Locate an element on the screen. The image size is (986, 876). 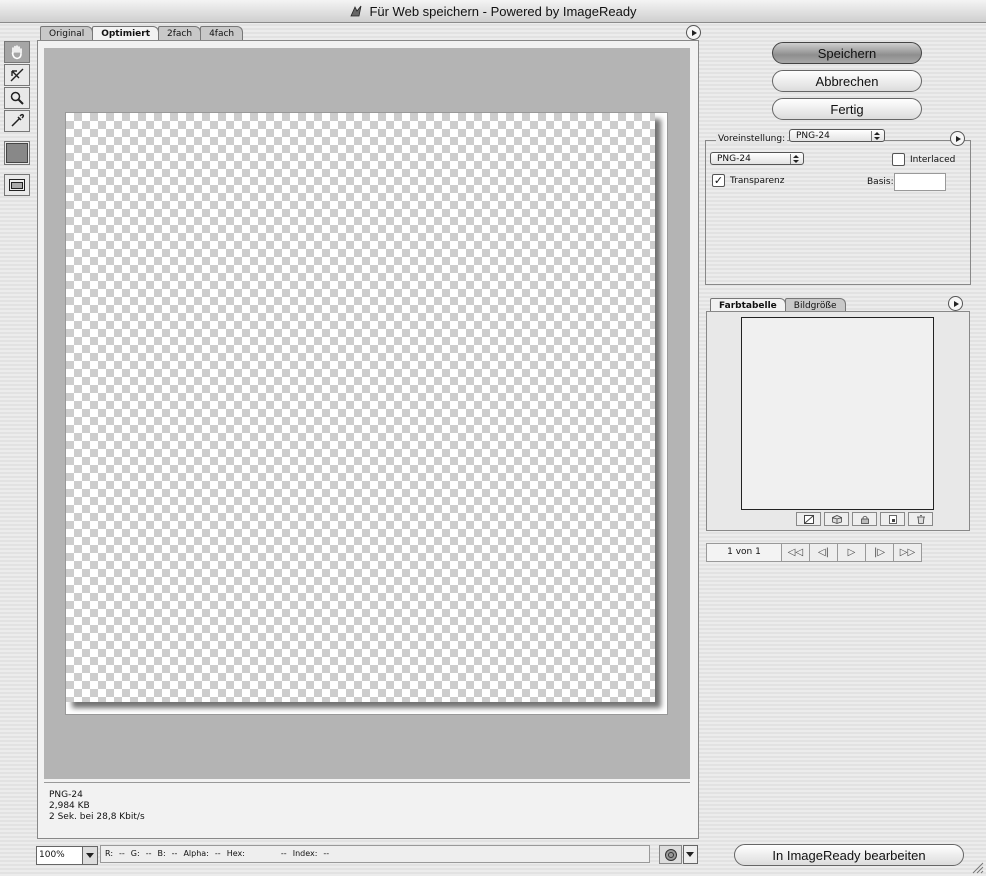
map-transparency-button is located at coordinates (808, 519).